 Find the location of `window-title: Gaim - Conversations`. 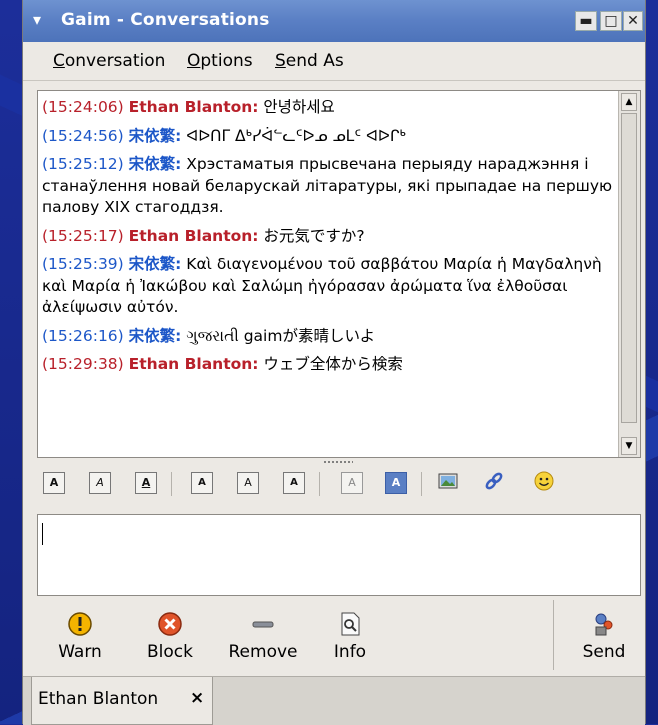

window-title: Gaim - Conversations is located at coordinates (165, 20).